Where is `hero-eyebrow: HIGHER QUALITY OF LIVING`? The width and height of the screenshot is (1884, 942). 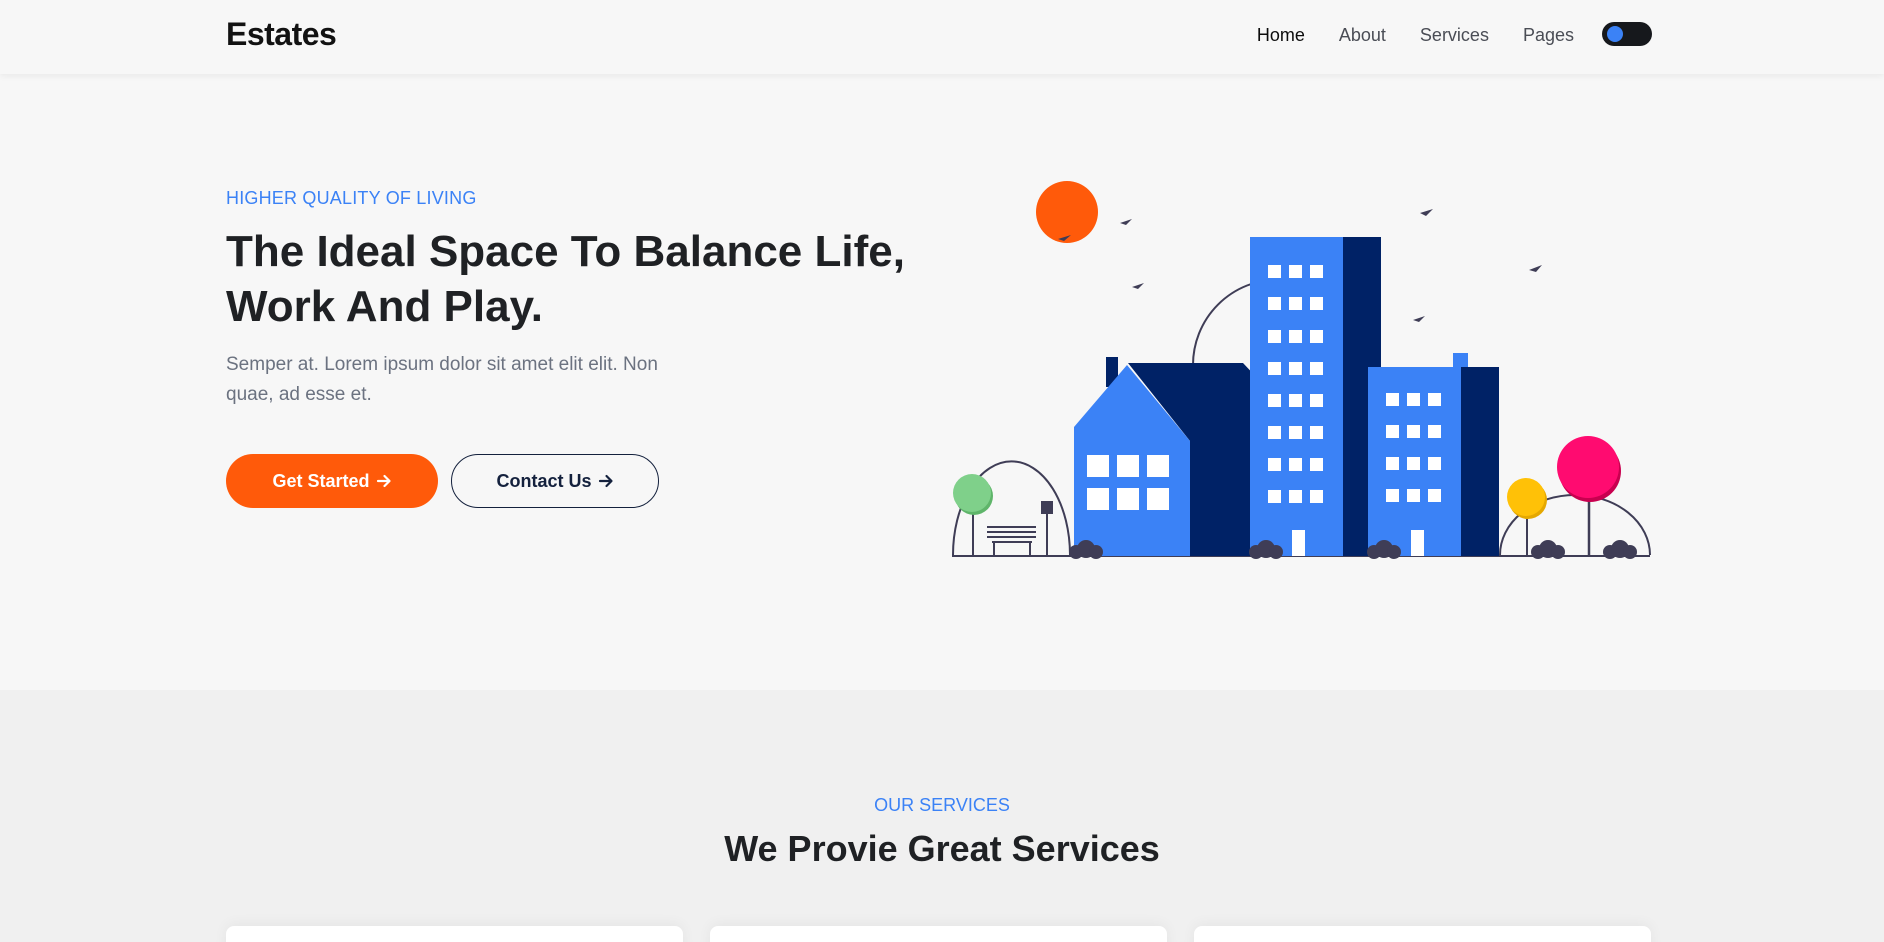 hero-eyebrow: HIGHER QUALITY OF LIVING is located at coordinates (351, 198).